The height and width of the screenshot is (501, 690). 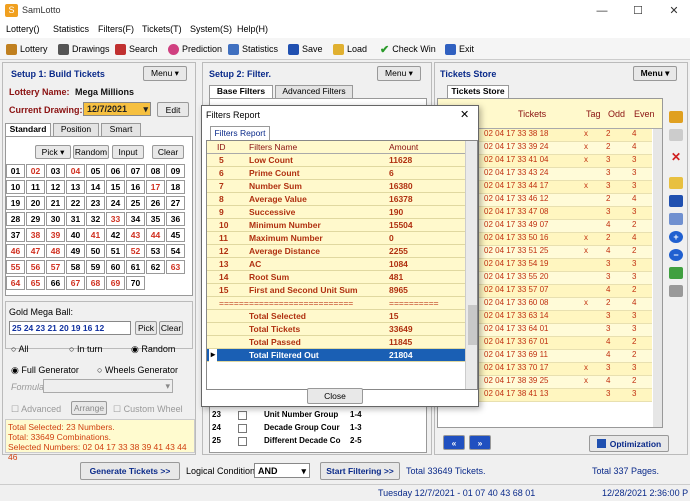 I want to click on number-cell: 59, so click(x=95, y=267).